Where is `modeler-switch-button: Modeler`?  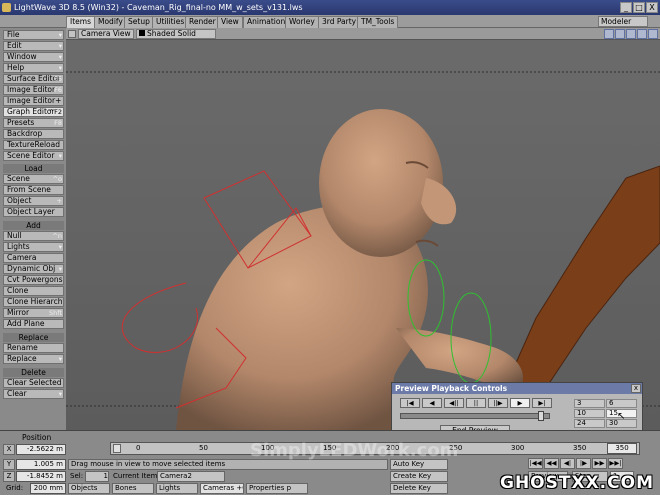 modeler-switch-button: Modeler is located at coordinates (623, 21).